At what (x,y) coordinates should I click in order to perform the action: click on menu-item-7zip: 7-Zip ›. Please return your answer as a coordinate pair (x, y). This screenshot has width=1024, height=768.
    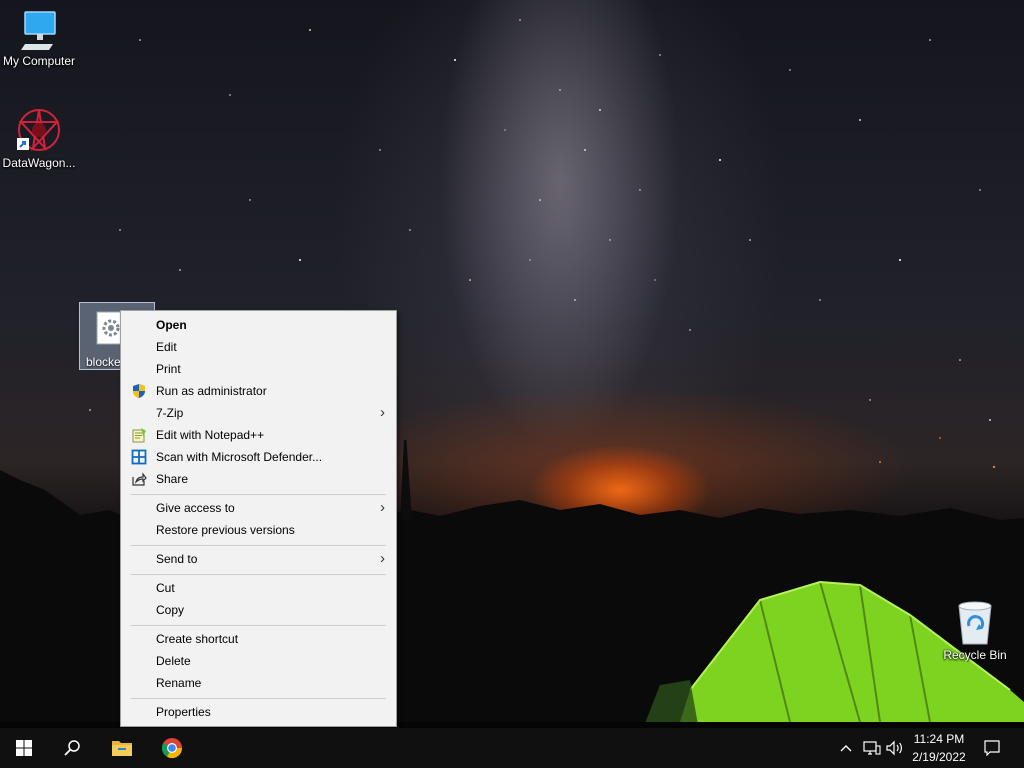
    Looking at the image, I should click on (258, 413).